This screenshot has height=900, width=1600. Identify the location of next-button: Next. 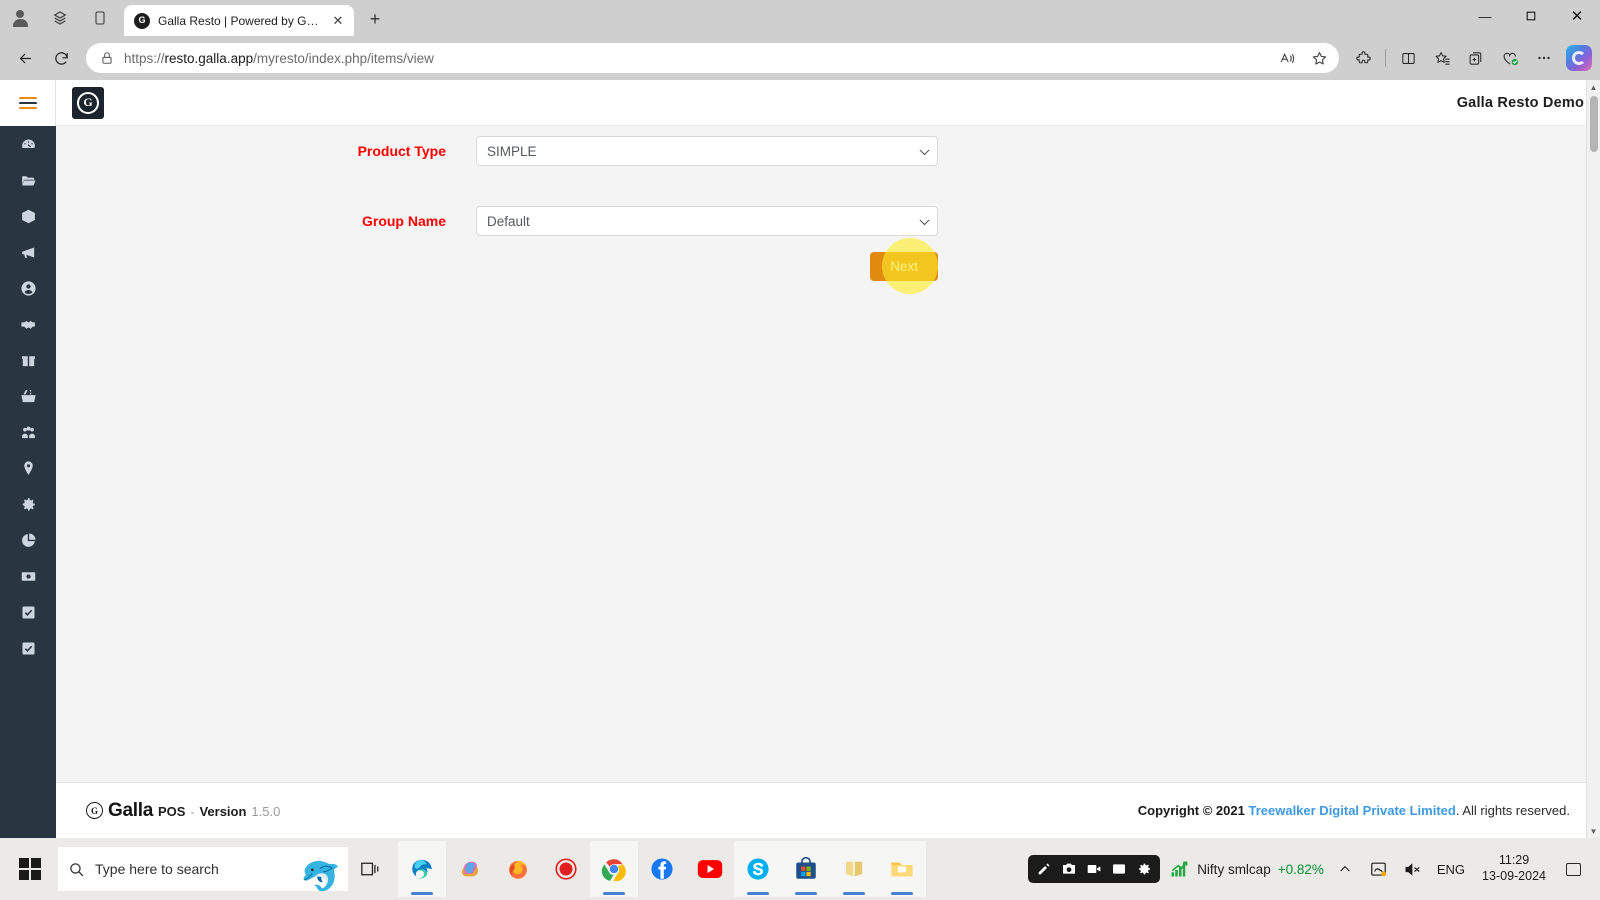
(904, 266).